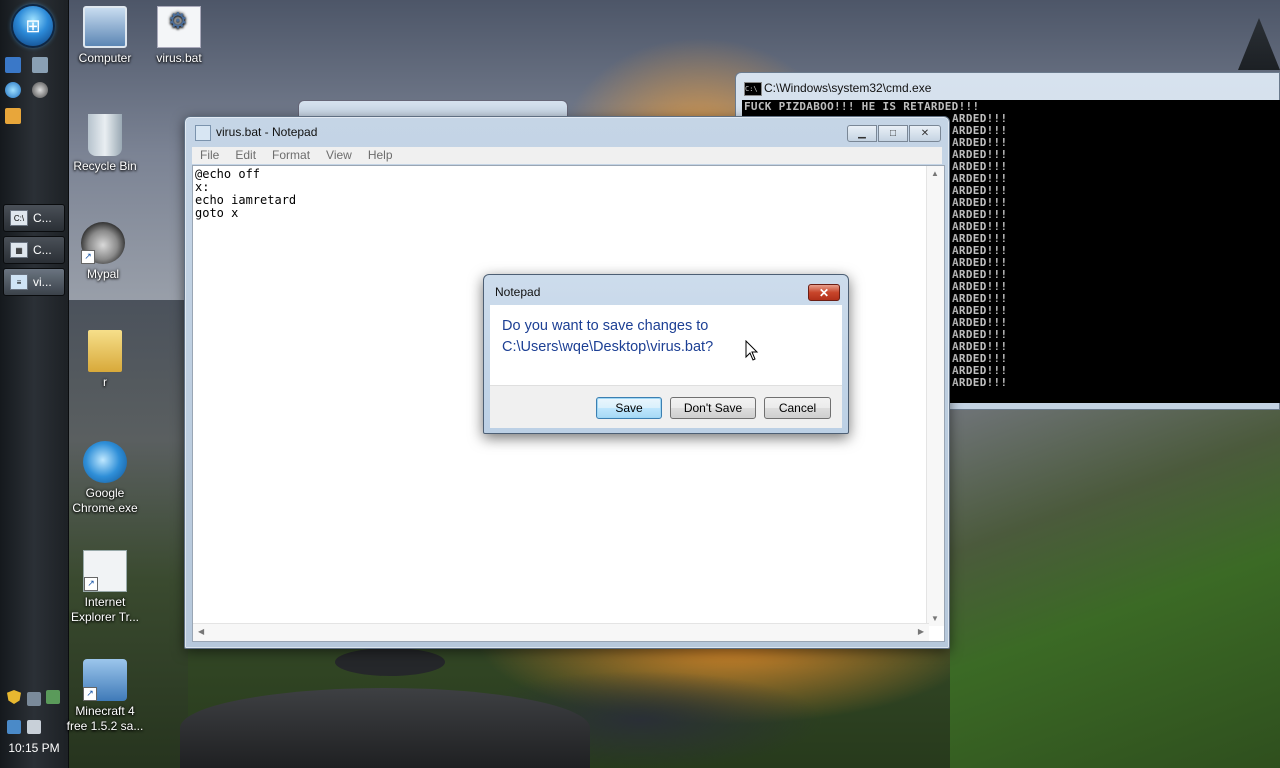 The height and width of the screenshot is (768, 1280). Describe the element at coordinates (34, 727) in the screenshot. I see `volume-muted-icon` at that location.